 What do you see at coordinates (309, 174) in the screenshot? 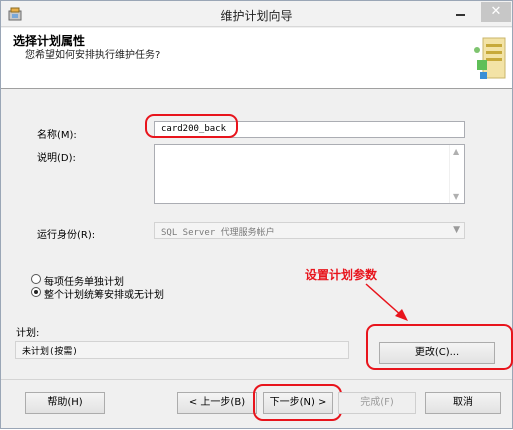
I see `description-textarea: ▲ ▼` at bounding box center [309, 174].